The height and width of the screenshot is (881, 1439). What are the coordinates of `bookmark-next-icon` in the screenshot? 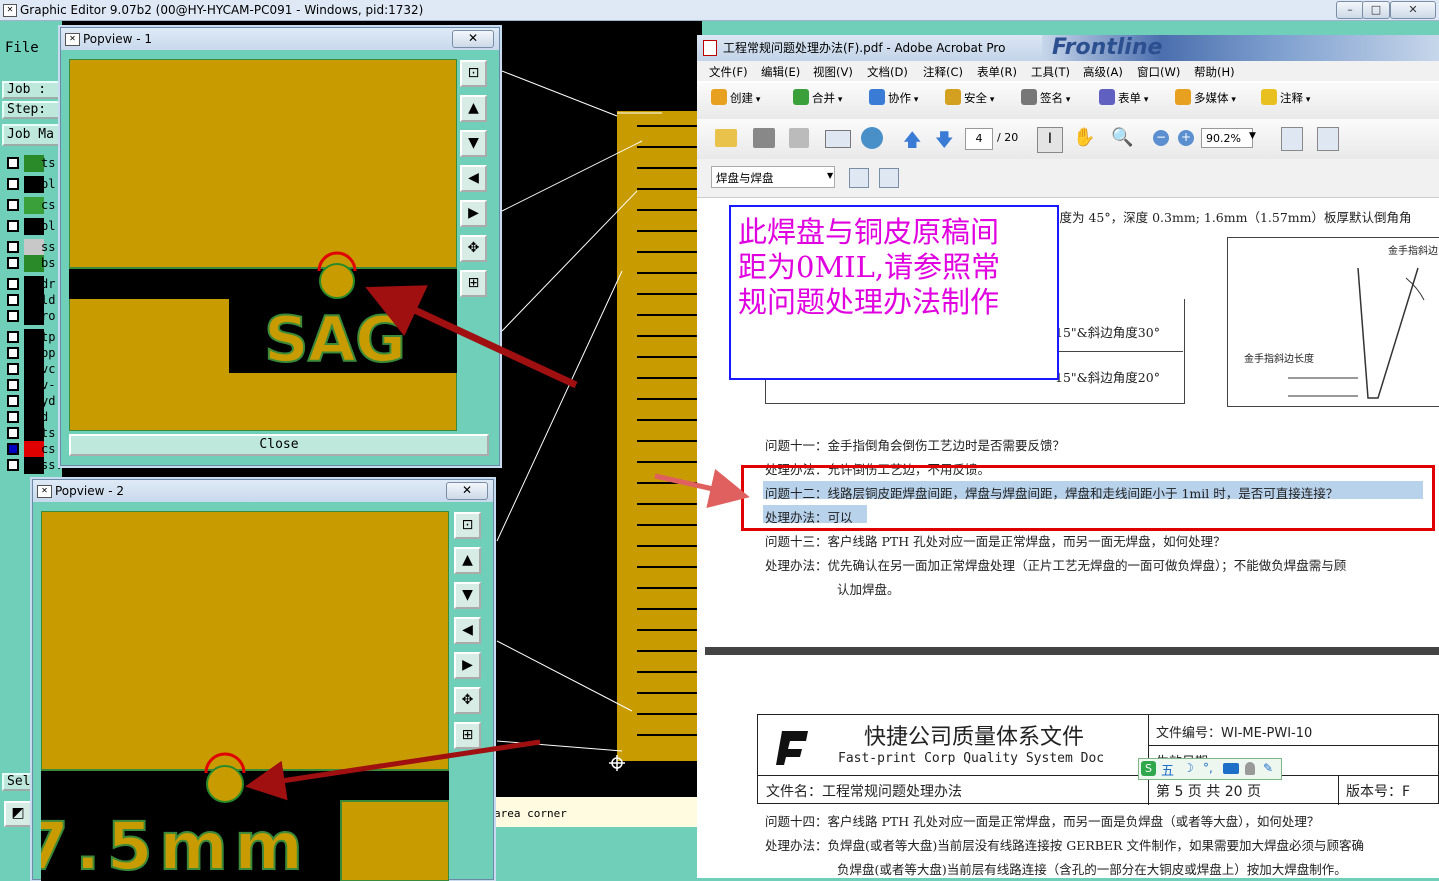 It's located at (889, 178).